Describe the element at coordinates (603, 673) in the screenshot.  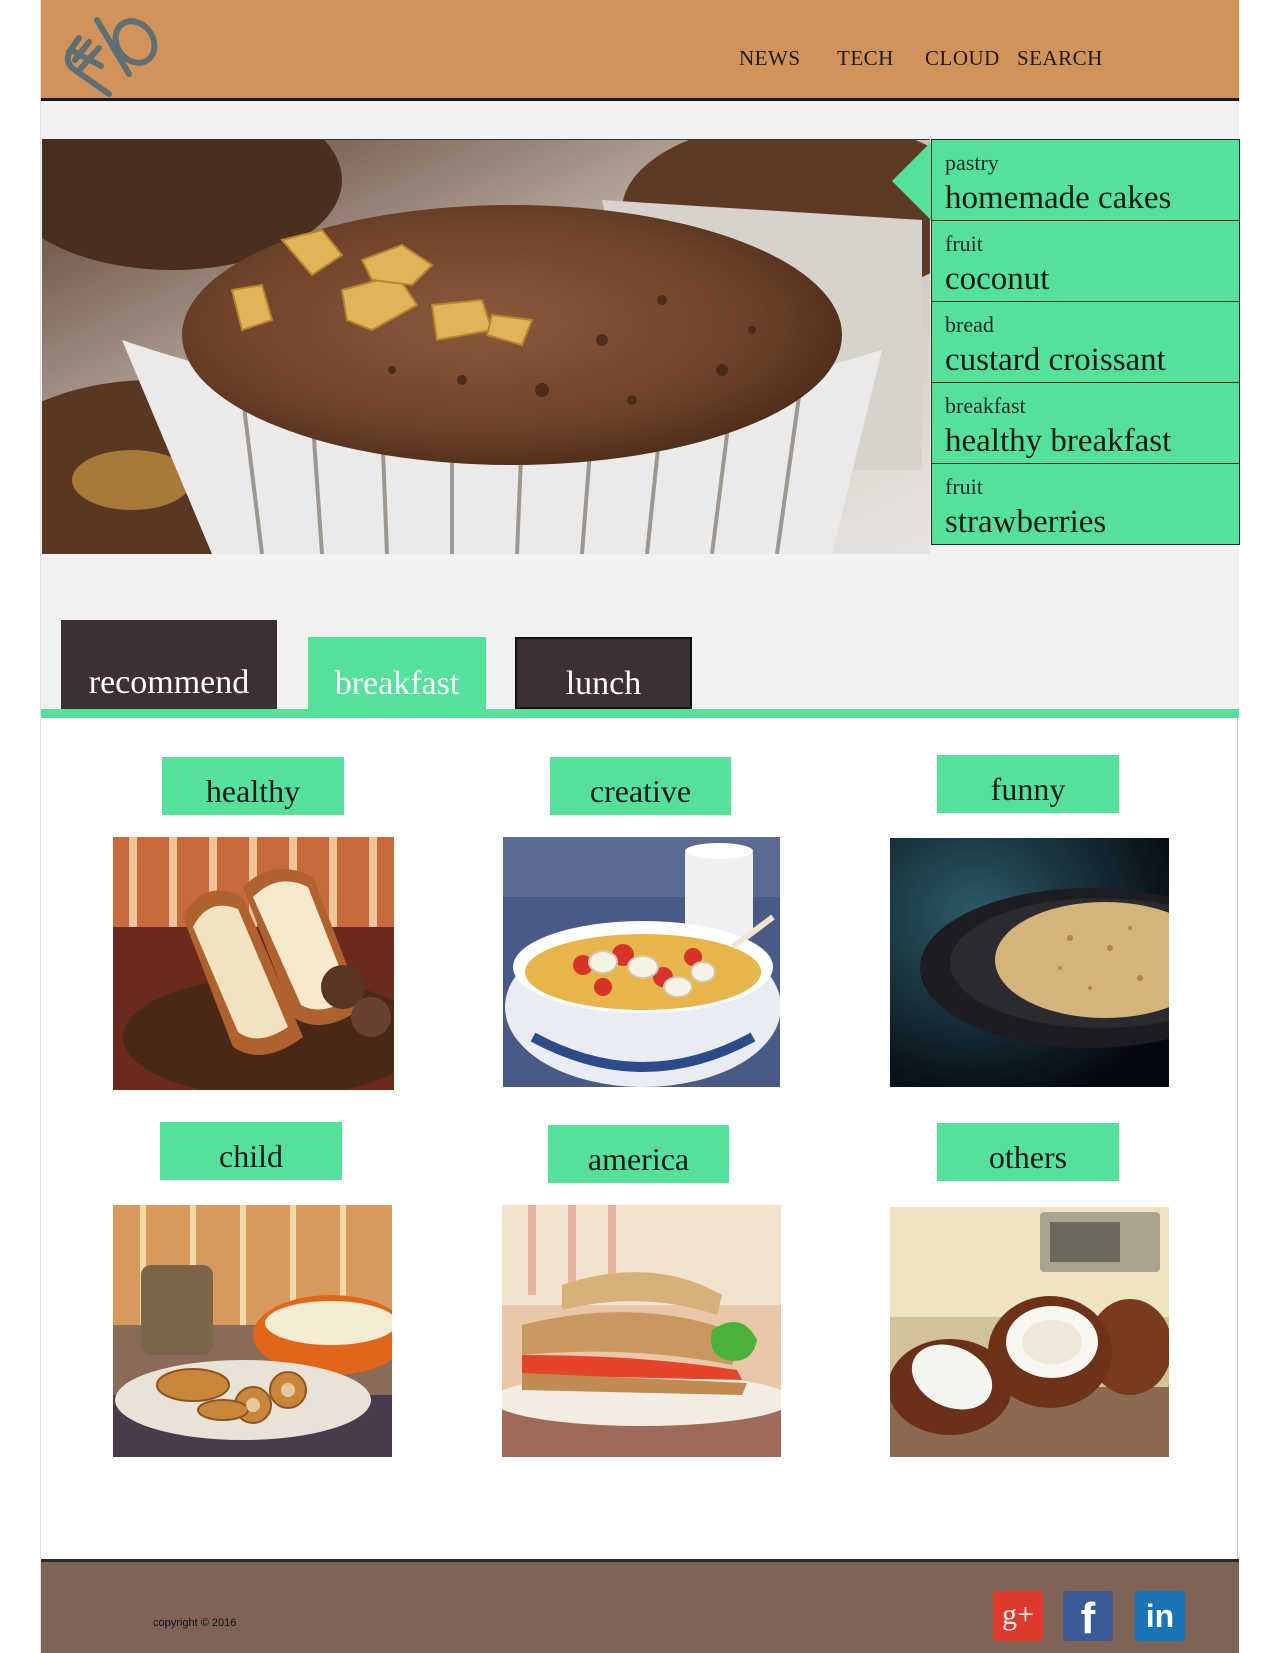
I see `tab-lunch: lunch` at that location.